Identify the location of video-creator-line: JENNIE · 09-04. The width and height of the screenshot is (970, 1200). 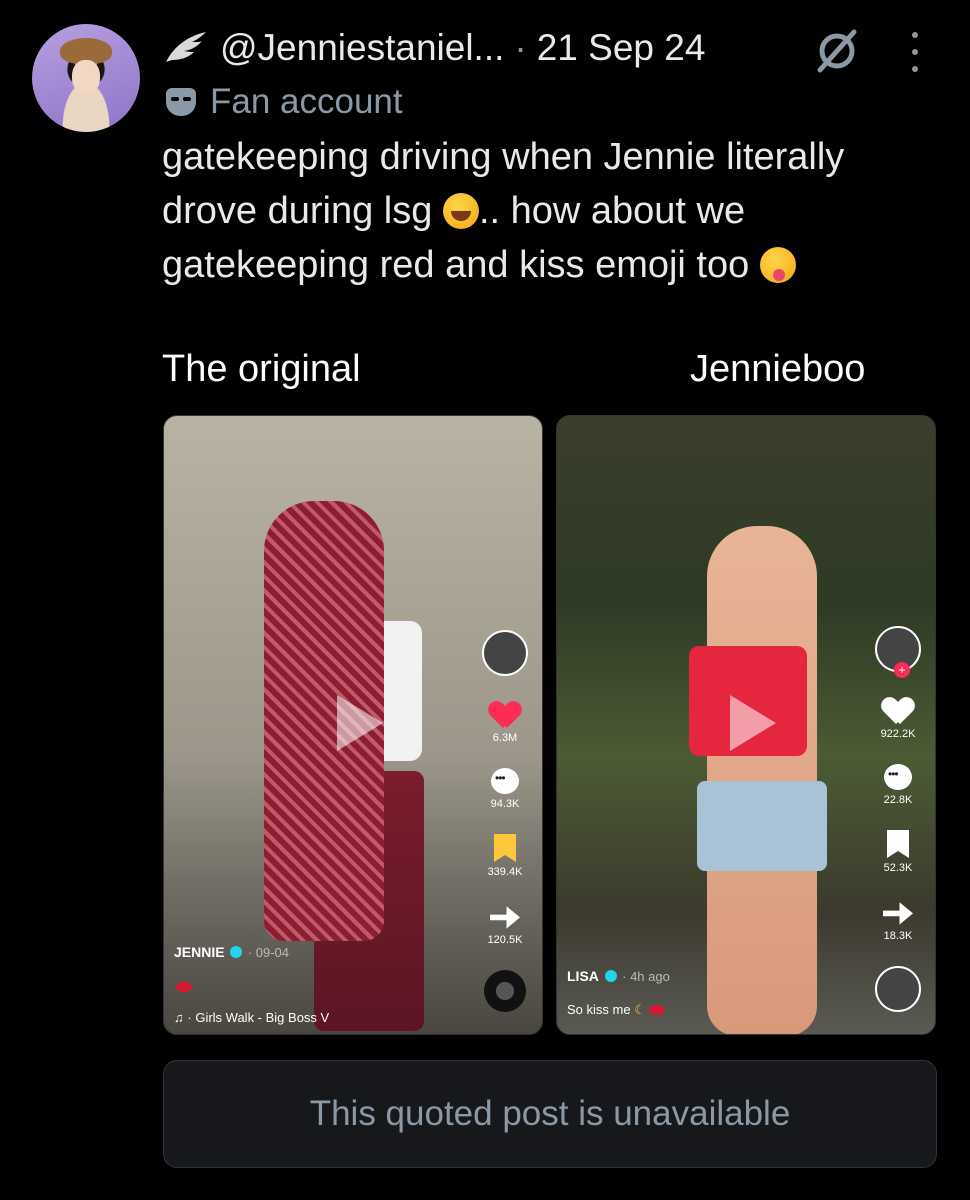
(231, 952).